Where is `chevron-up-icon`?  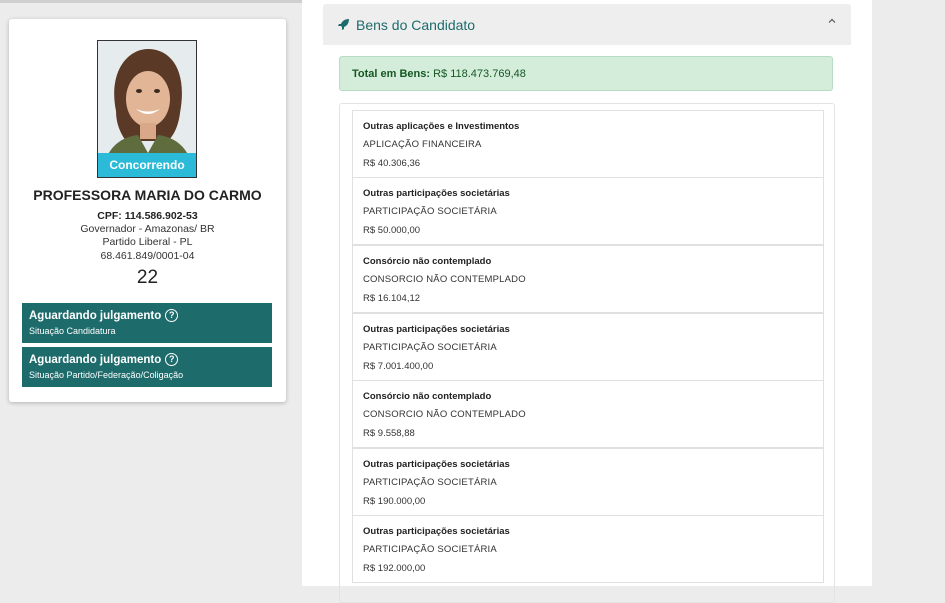
chevron-up-icon is located at coordinates (832, 21).